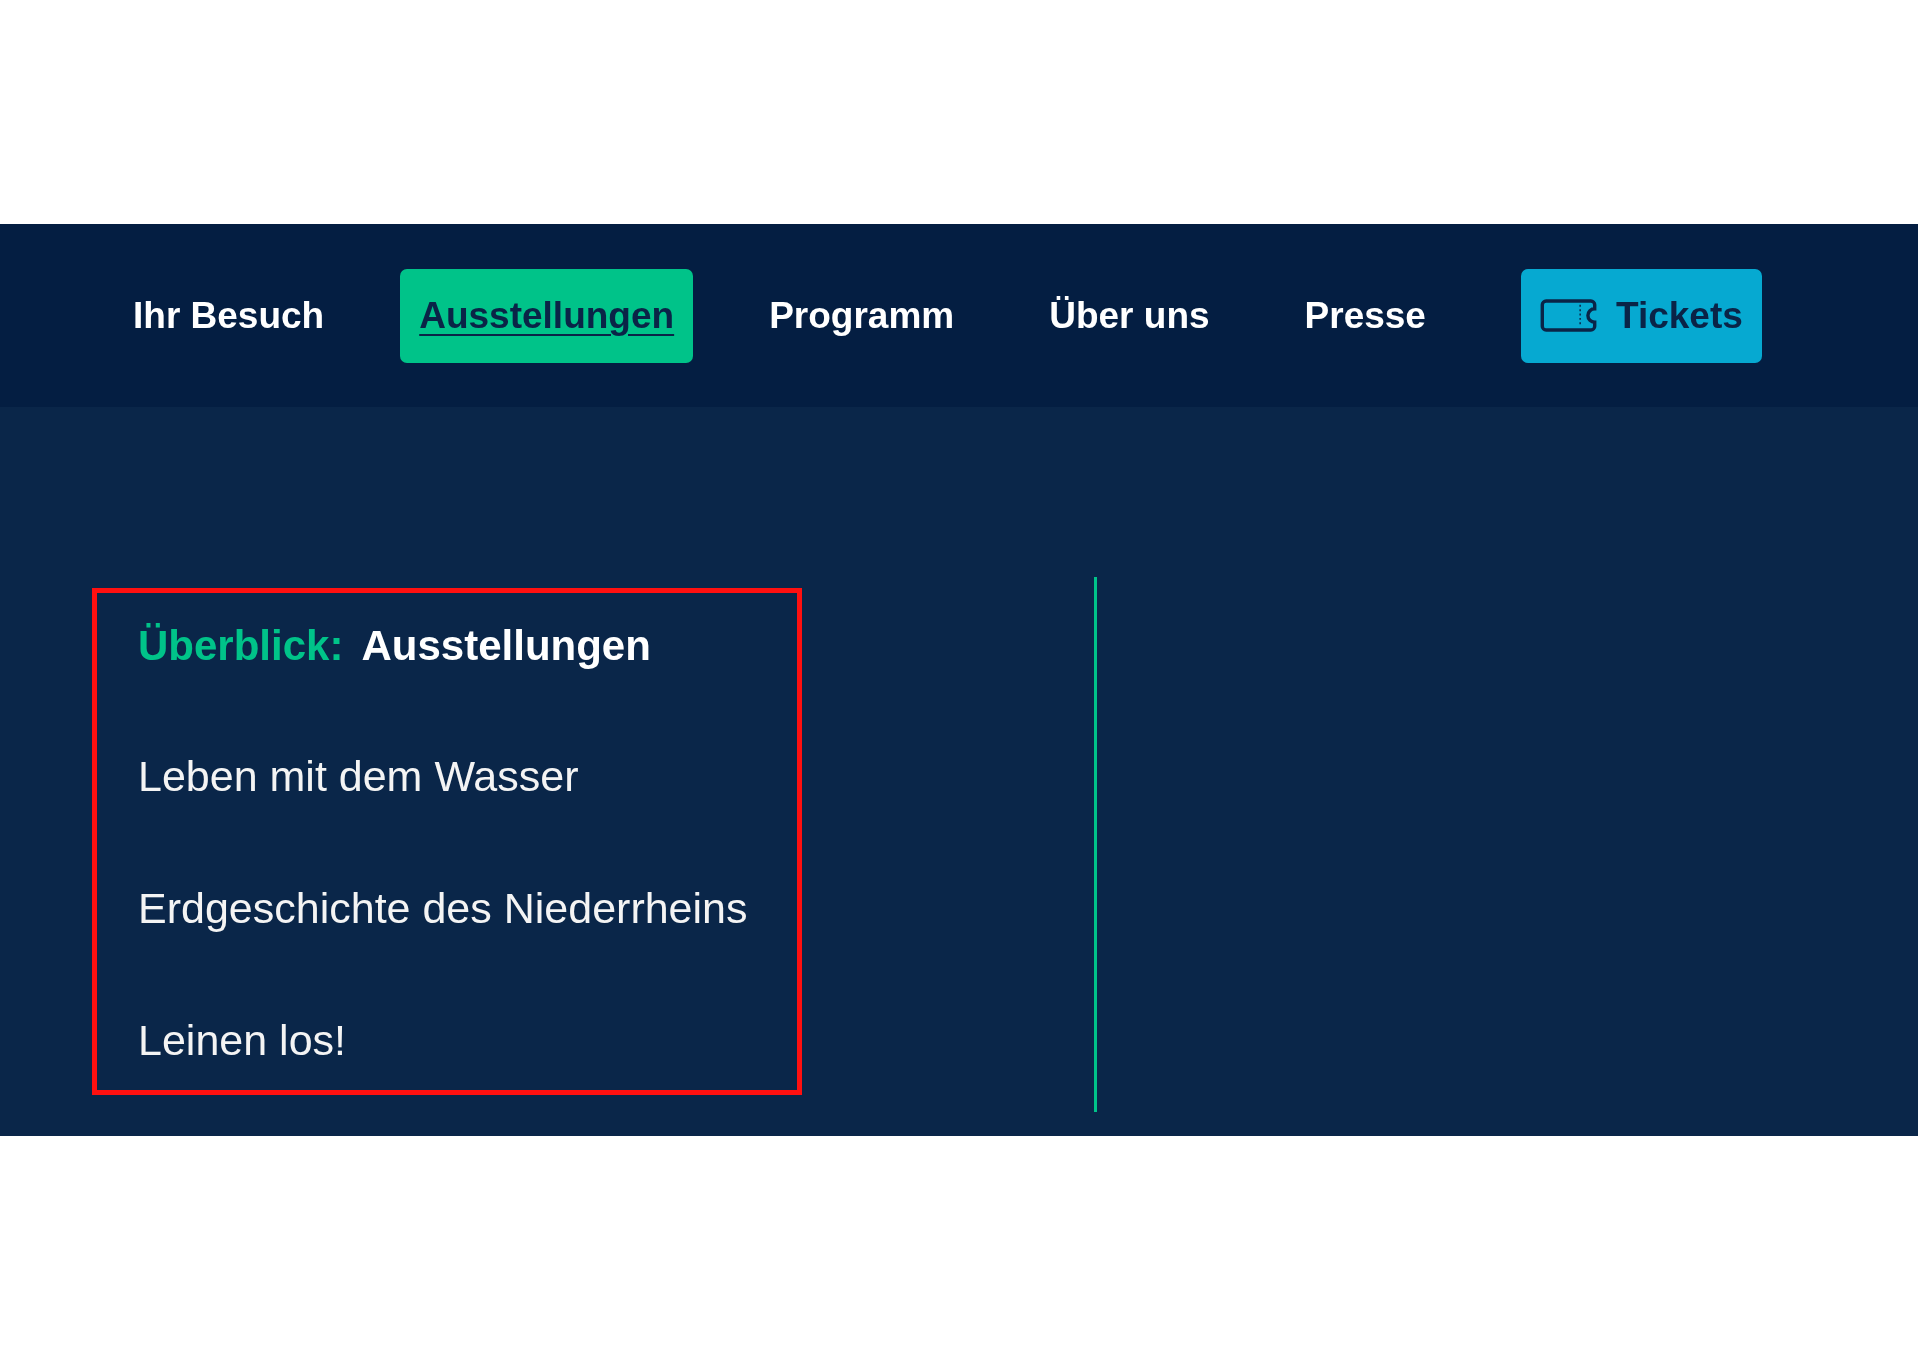 The image size is (1920, 1362). I want to click on nav-link: Ausstellungen, so click(547, 315).